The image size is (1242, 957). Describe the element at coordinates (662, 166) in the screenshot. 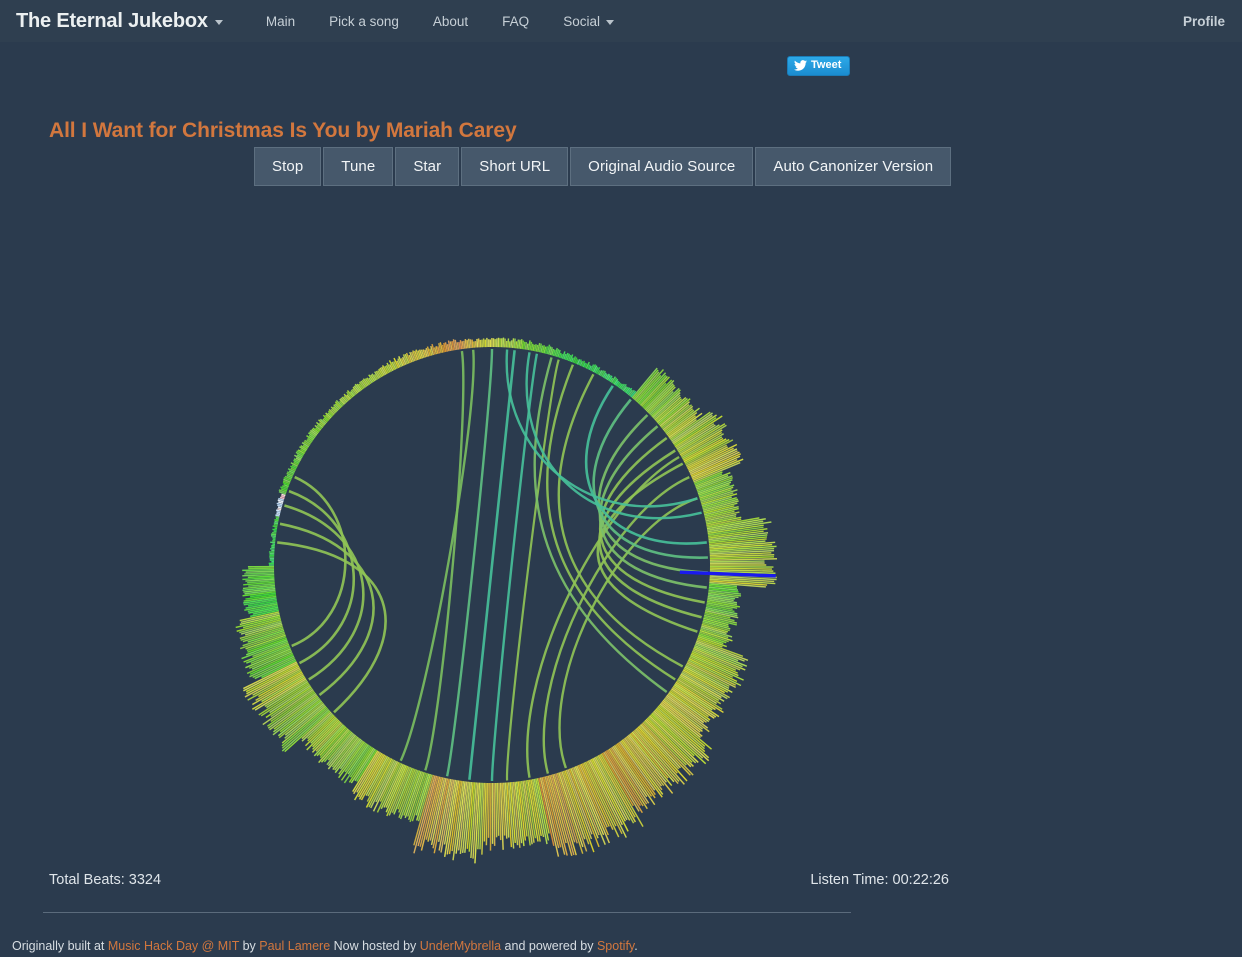

I see `original-audio-source-button: Original Audio Source` at that location.